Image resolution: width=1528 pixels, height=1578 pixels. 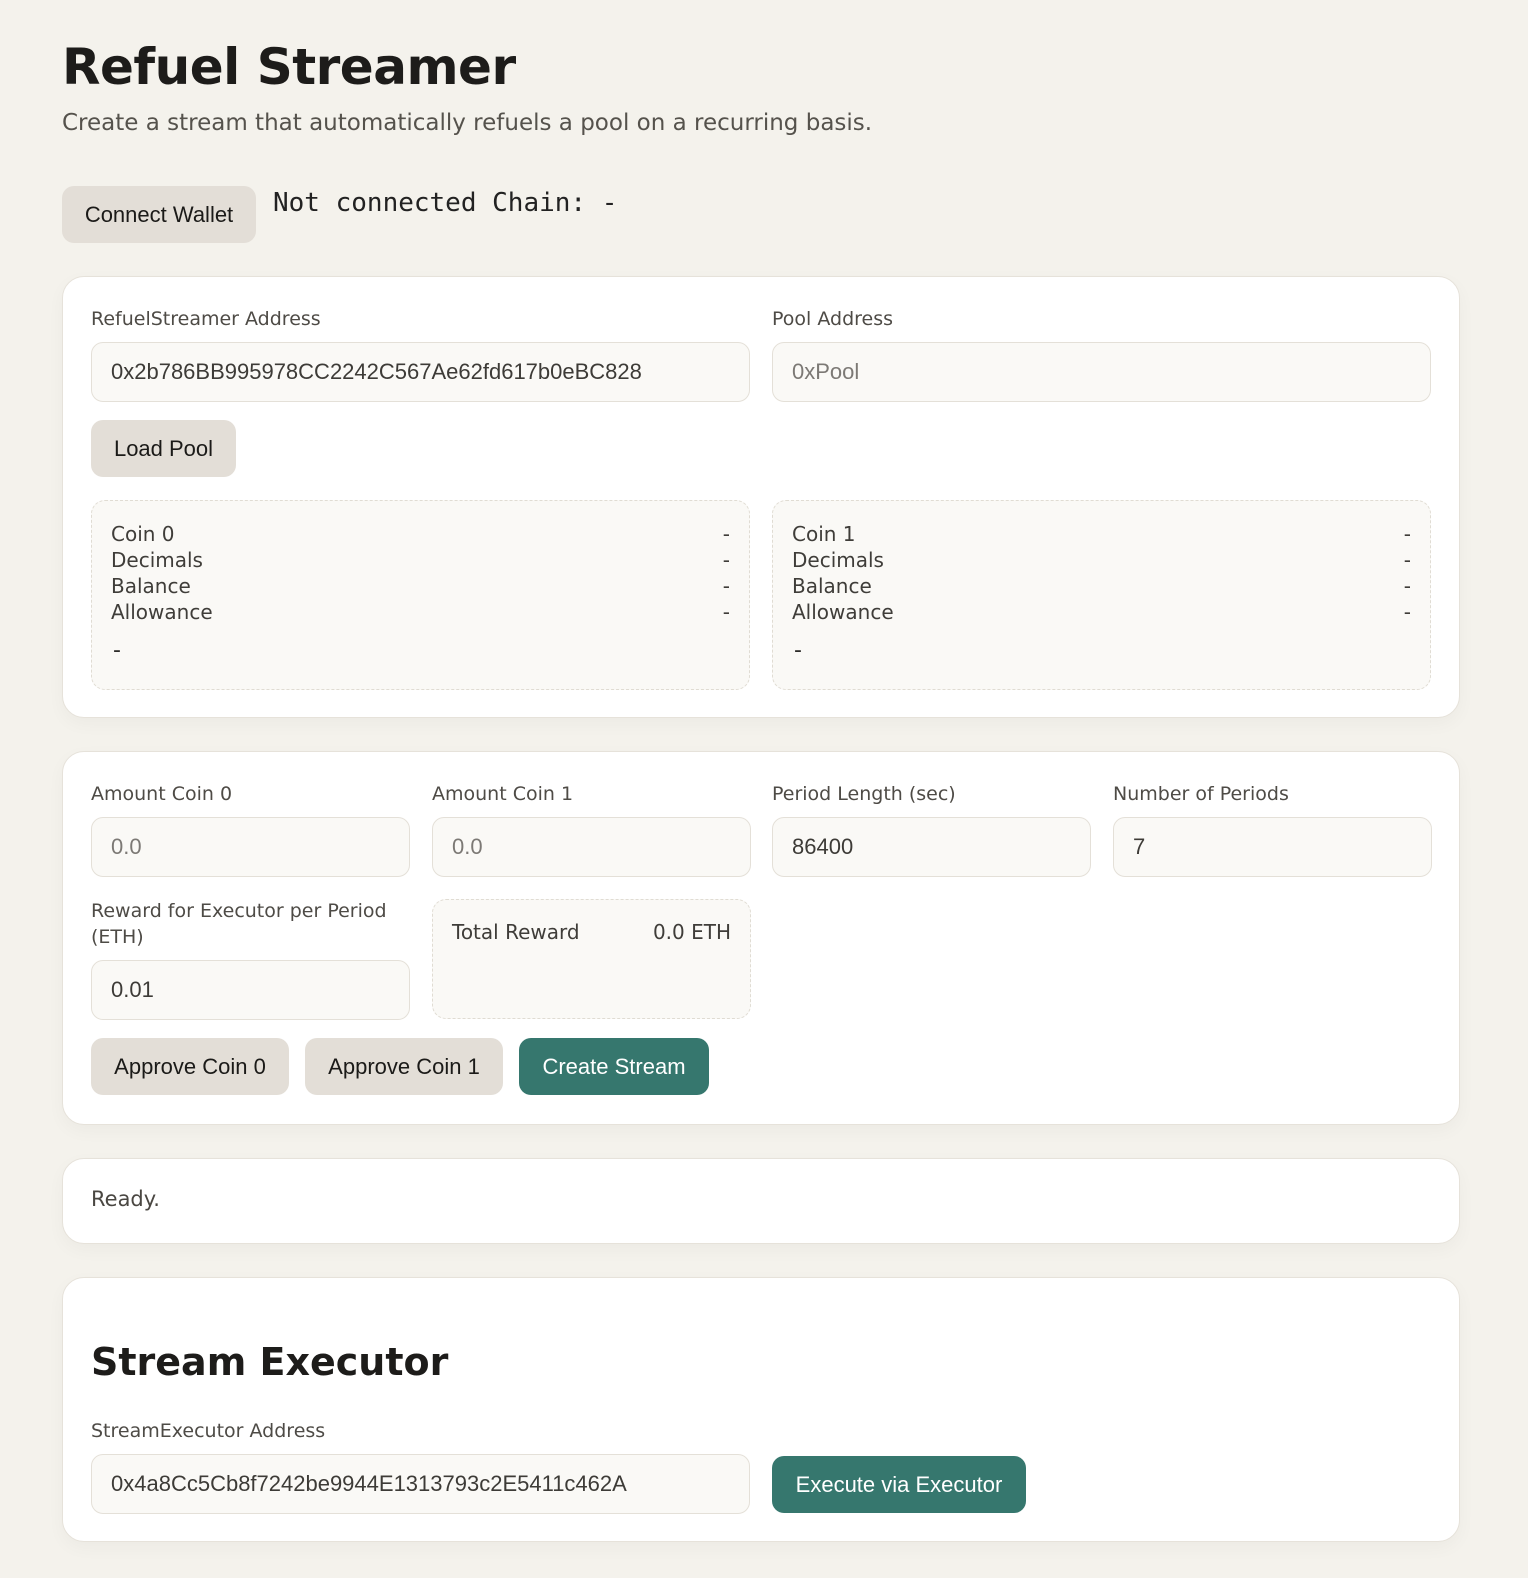 What do you see at coordinates (270, 1362) in the screenshot?
I see `executor-title: Stream Executor` at bounding box center [270, 1362].